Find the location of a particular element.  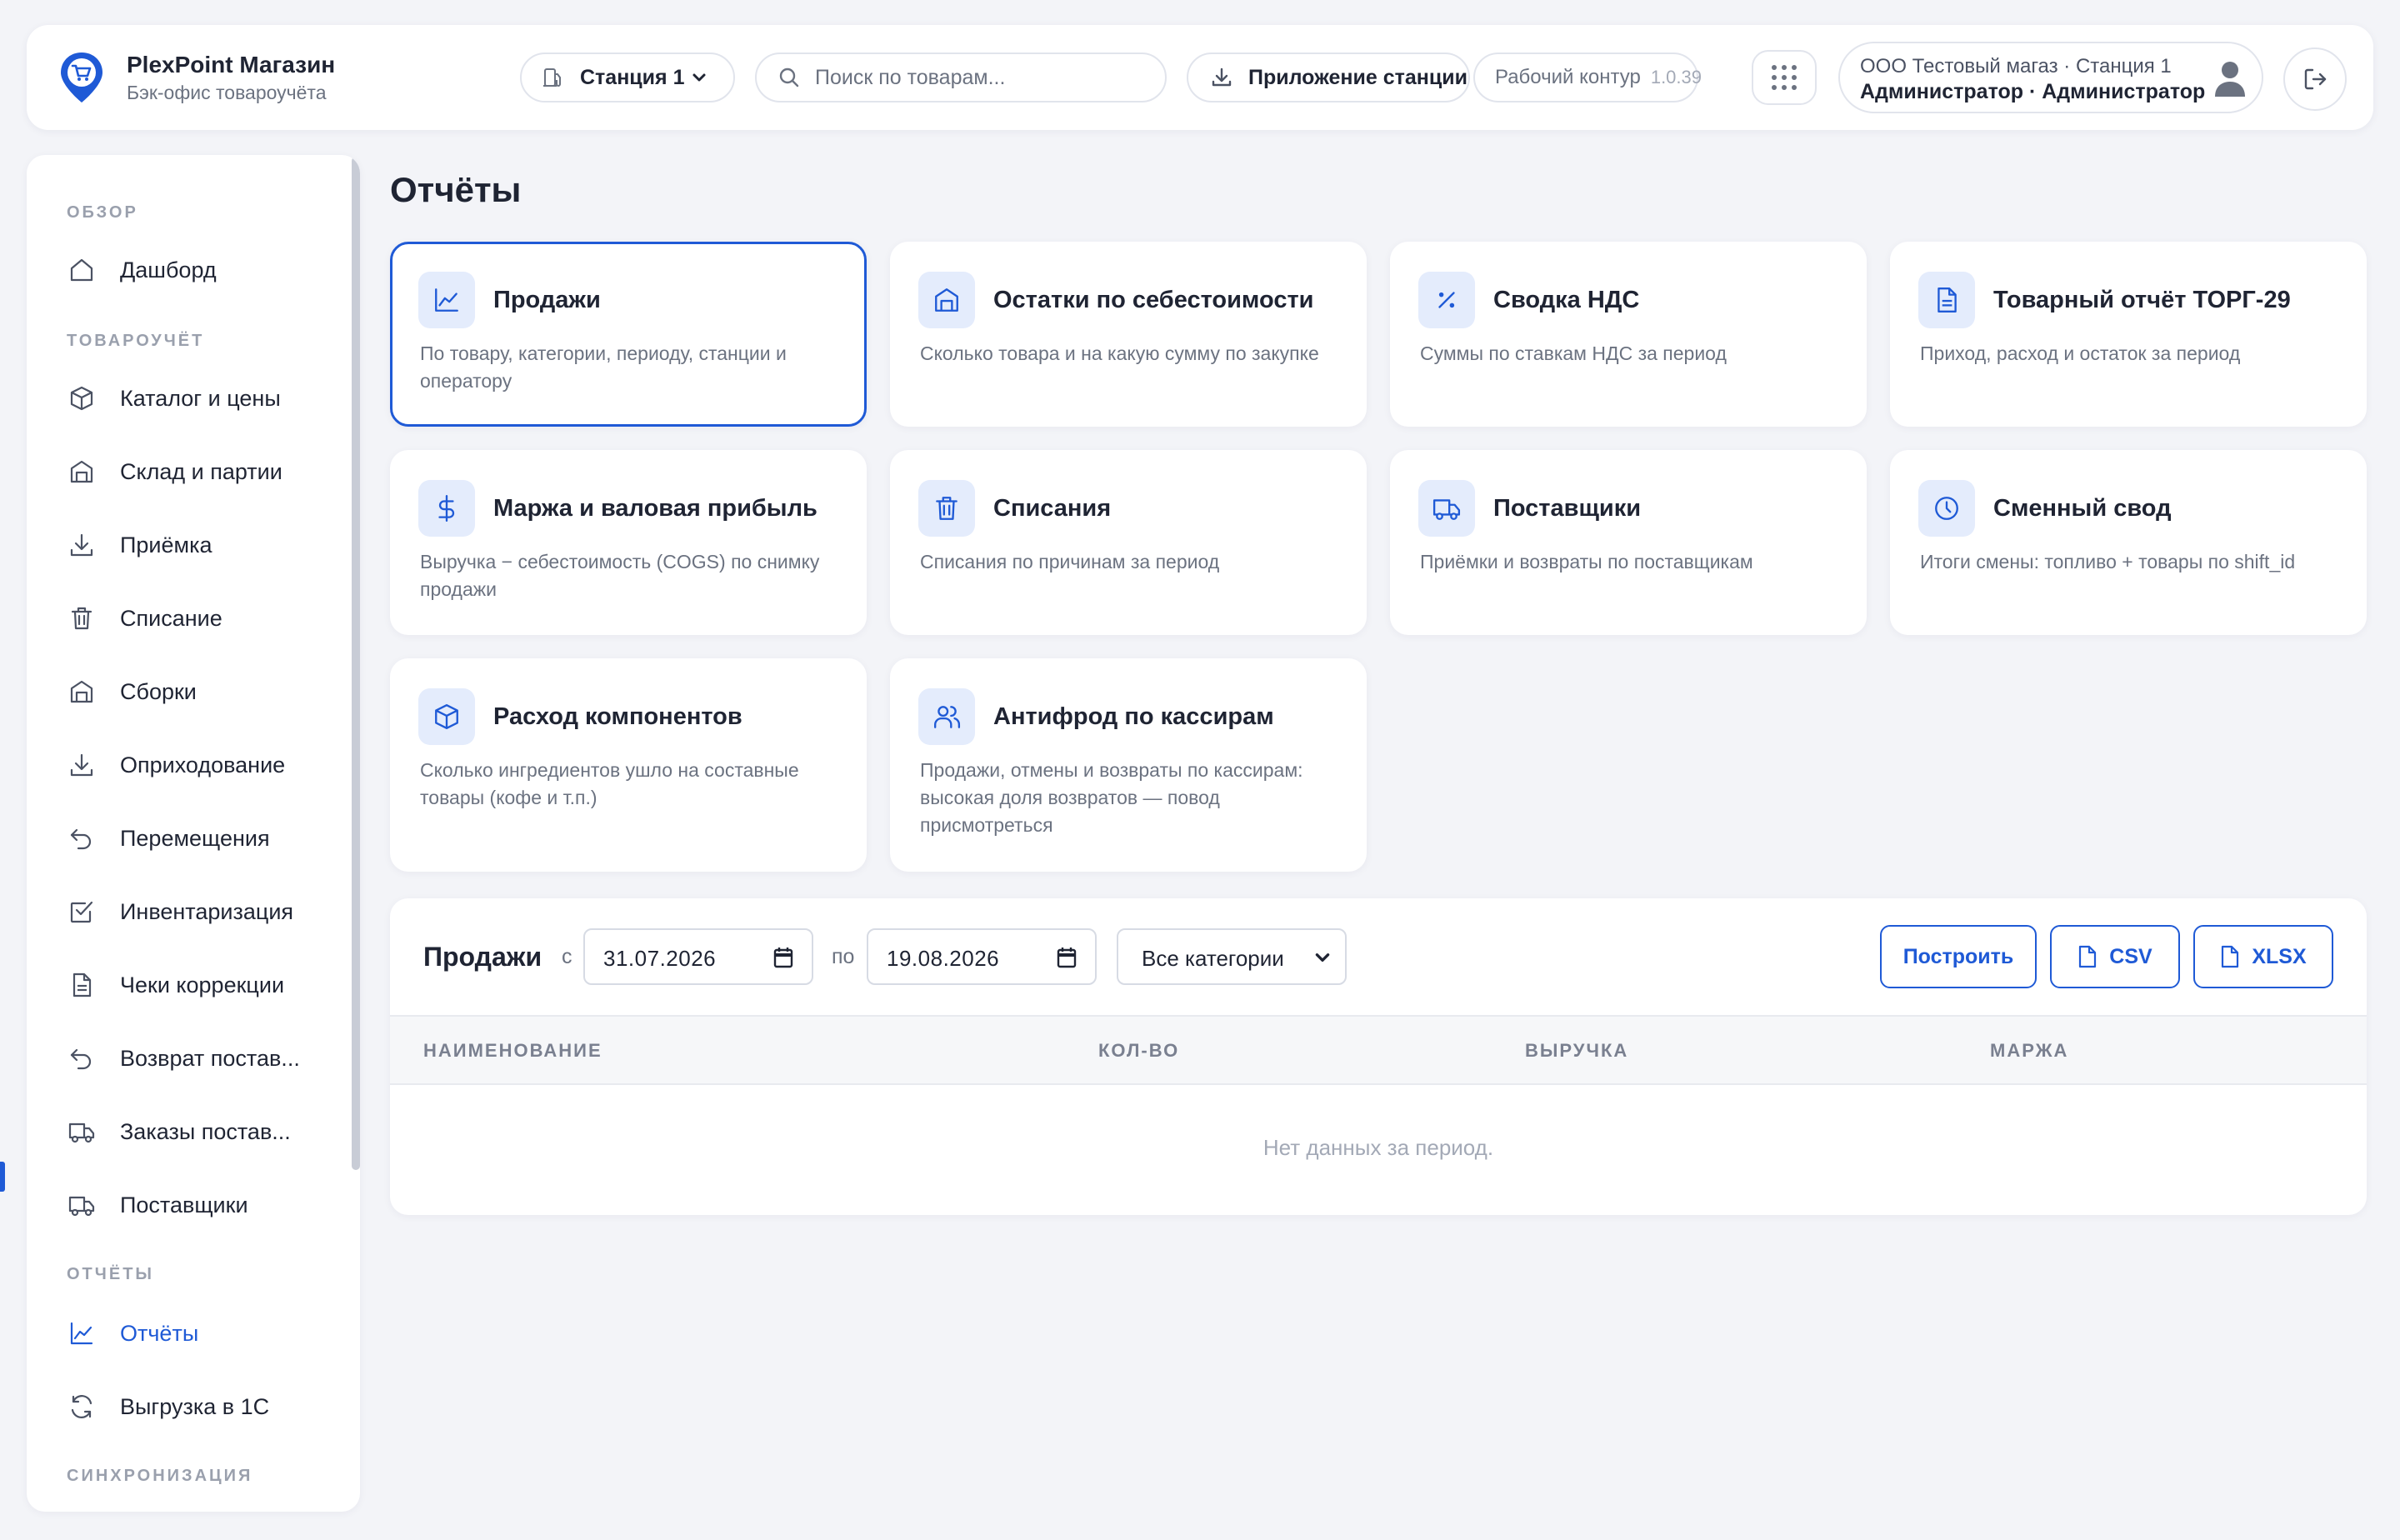

percent-icon is located at coordinates (1446, 300).